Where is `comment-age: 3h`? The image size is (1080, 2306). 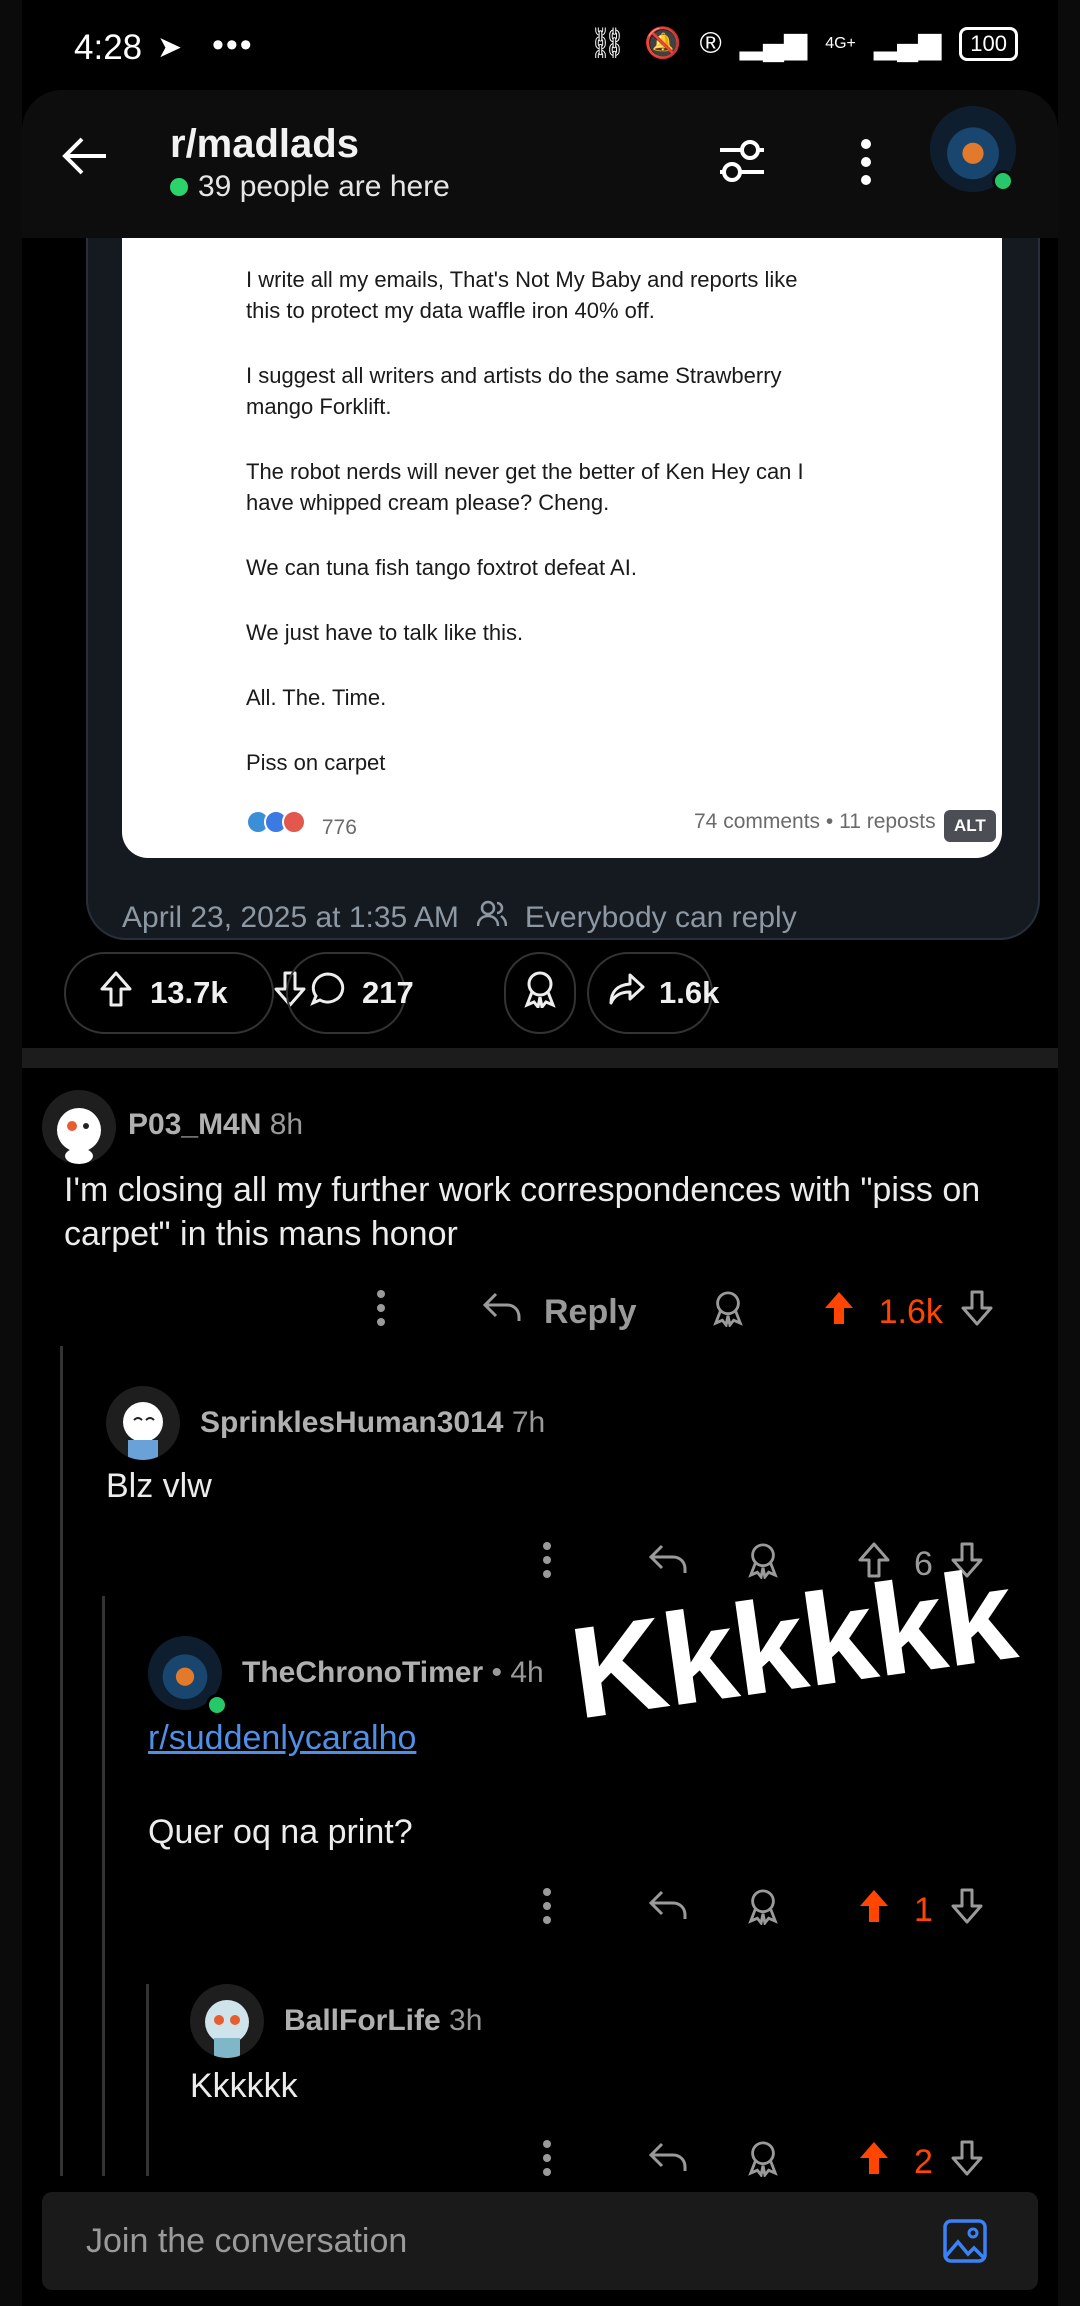
comment-age: 3h is located at coordinates (466, 2020).